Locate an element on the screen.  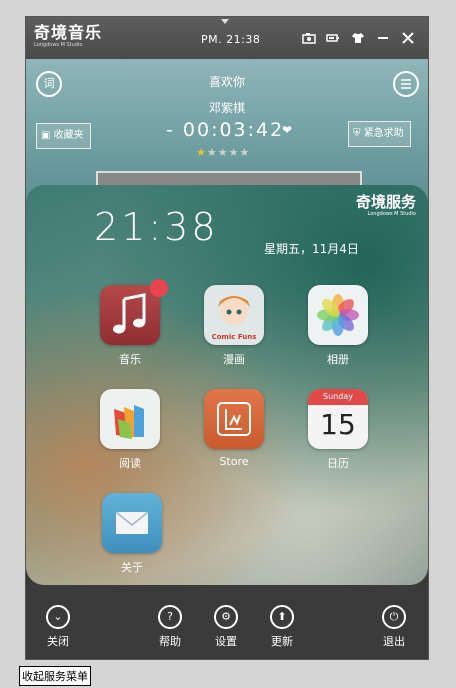
settings-button: ⚙ 设置 is located at coordinates (226, 627).